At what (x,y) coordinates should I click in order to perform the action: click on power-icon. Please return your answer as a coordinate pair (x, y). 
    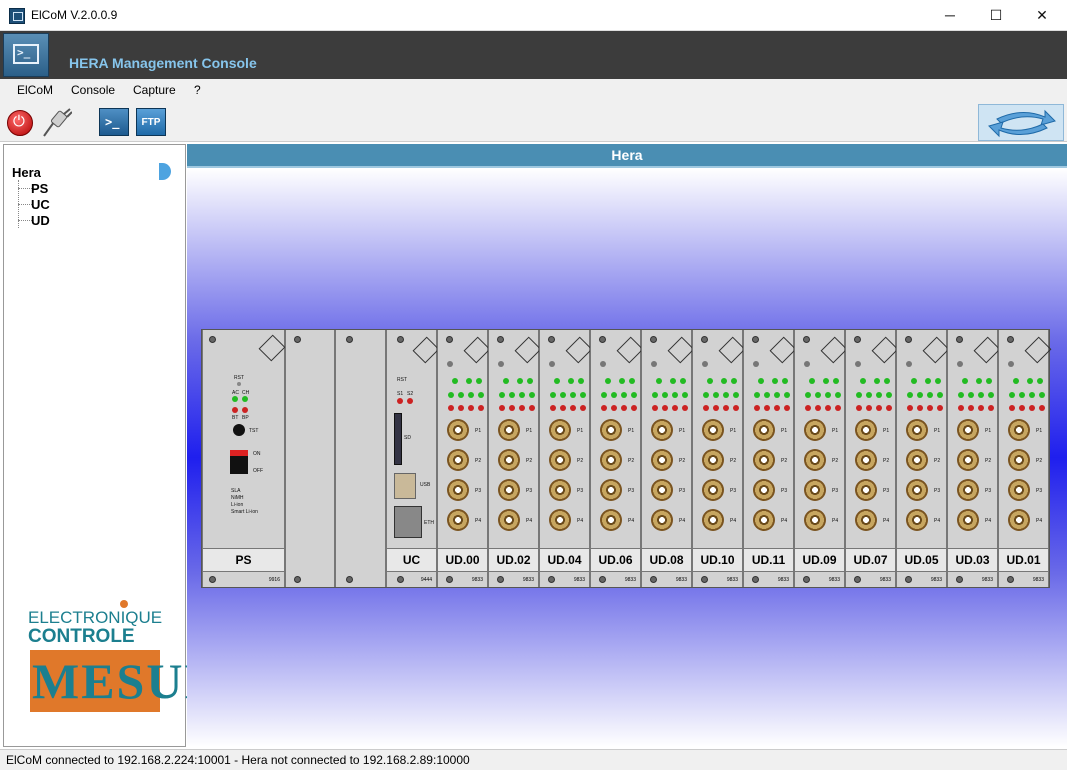
    Looking at the image, I should click on (20, 123).